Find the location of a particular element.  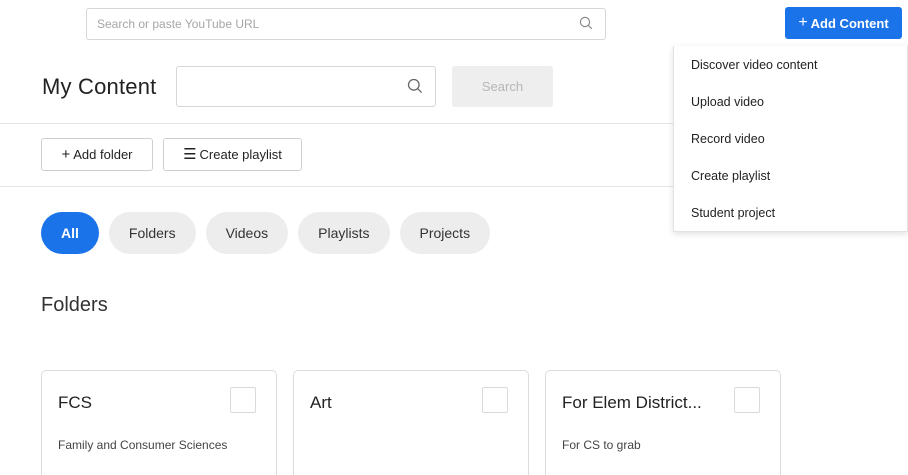

top-bar: + Add Content is located at coordinates (454, 23).